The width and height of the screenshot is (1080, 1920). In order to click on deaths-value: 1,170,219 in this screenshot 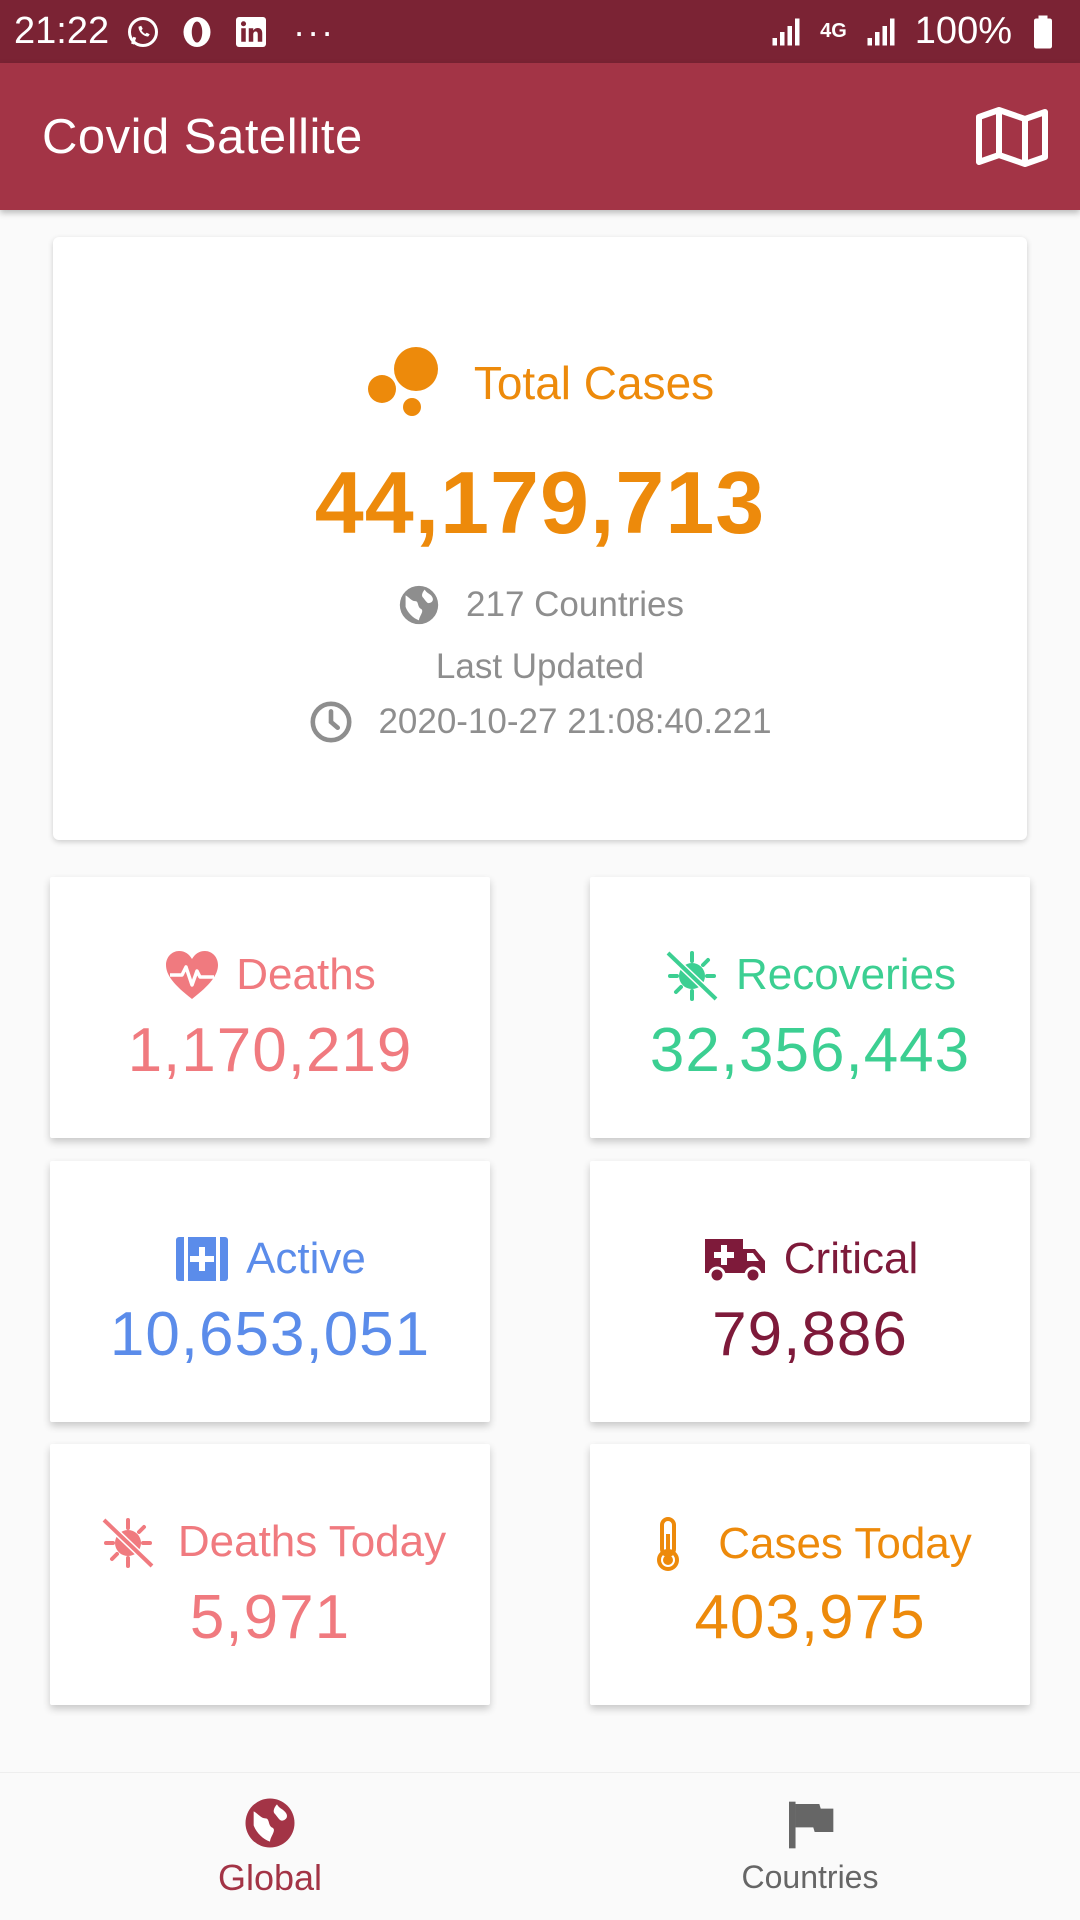, I will do `click(270, 1050)`.